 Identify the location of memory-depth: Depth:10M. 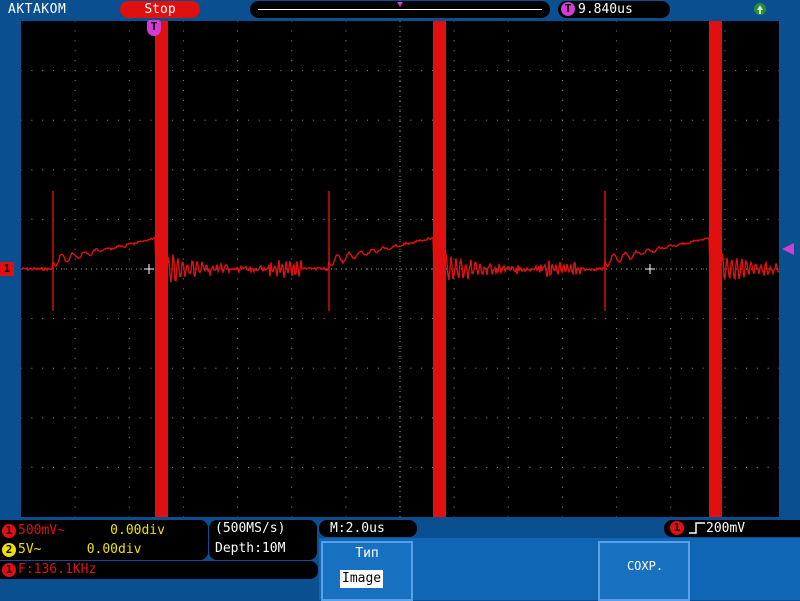
(250, 548).